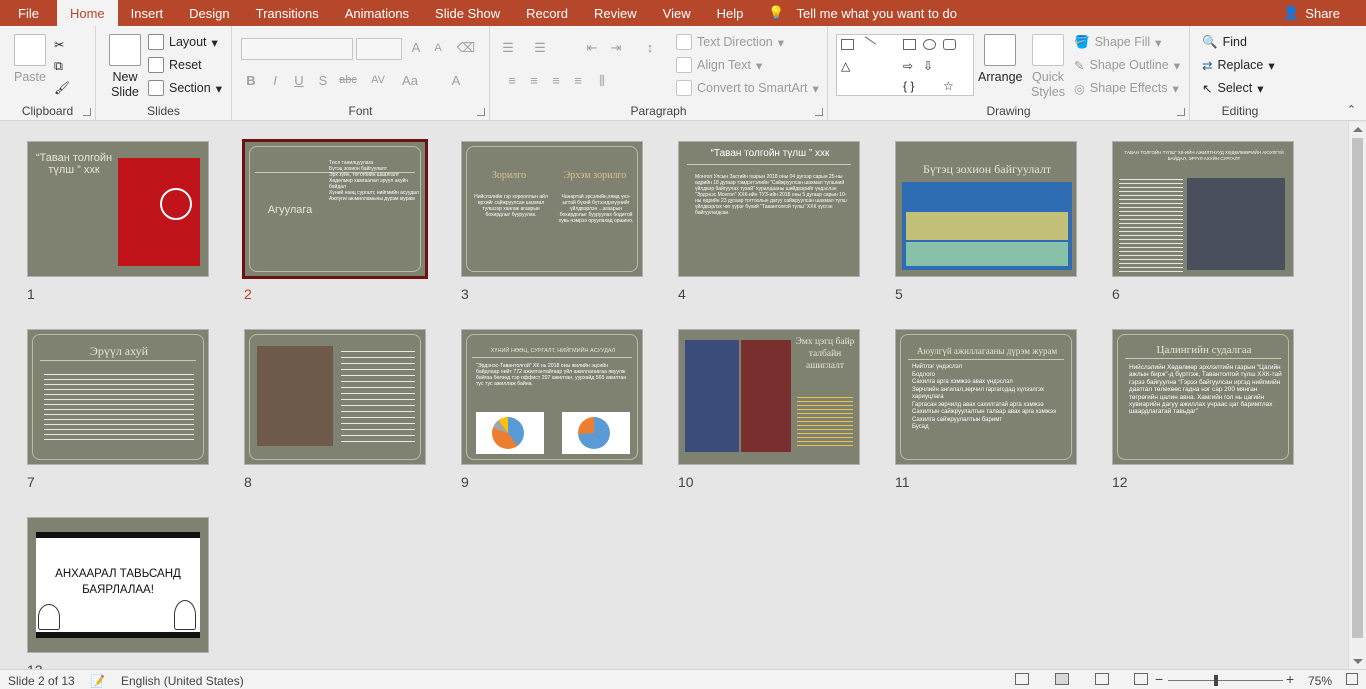  I want to click on decrease-indent-icon: ⇤, so click(592, 48).